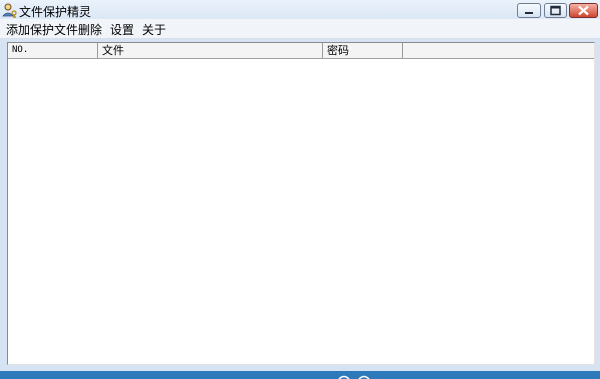 The width and height of the screenshot is (600, 379). What do you see at coordinates (154, 29) in the screenshot?
I see `menu-about: 关于` at bounding box center [154, 29].